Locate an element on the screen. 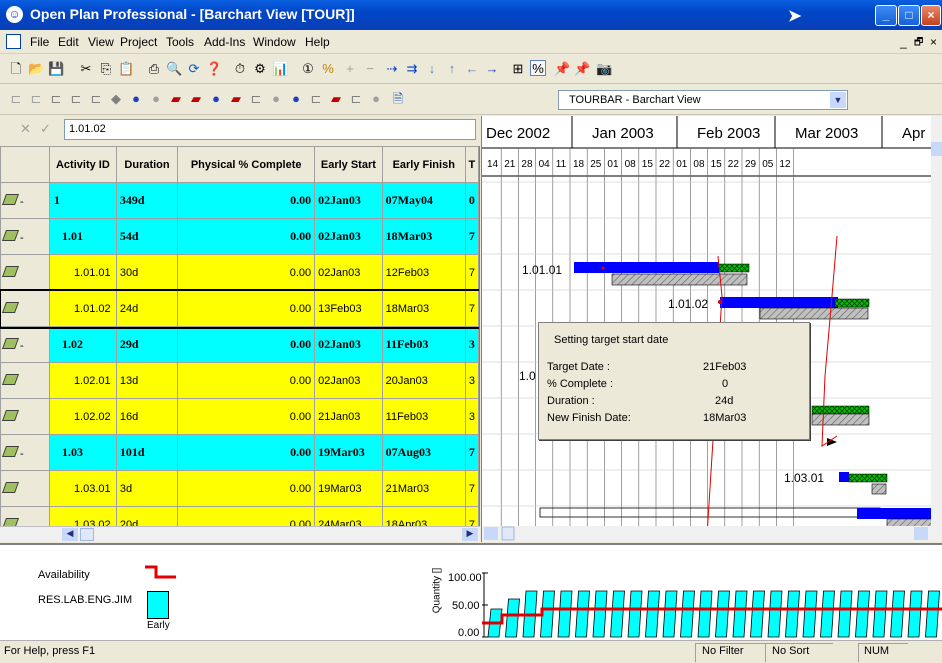 The height and width of the screenshot is (663, 942). cell-duration: 16d is located at coordinates (147, 416).